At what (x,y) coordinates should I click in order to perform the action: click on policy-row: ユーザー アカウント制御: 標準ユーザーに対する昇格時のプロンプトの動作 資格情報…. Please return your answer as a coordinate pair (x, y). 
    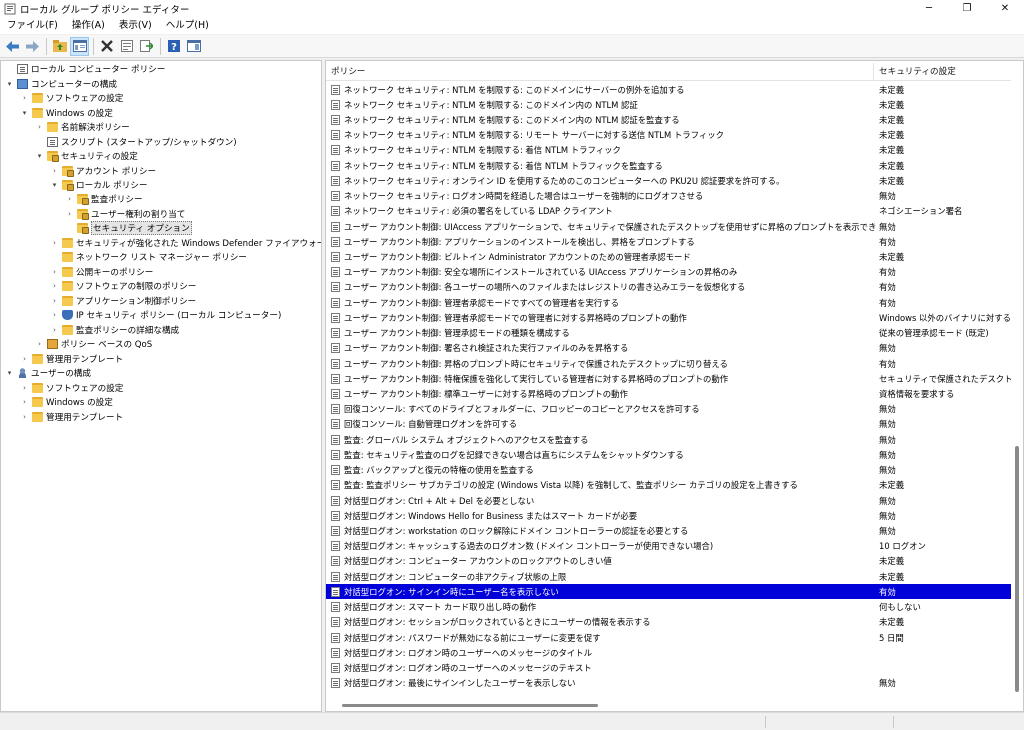
    Looking at the image, I should click on (669, 393).